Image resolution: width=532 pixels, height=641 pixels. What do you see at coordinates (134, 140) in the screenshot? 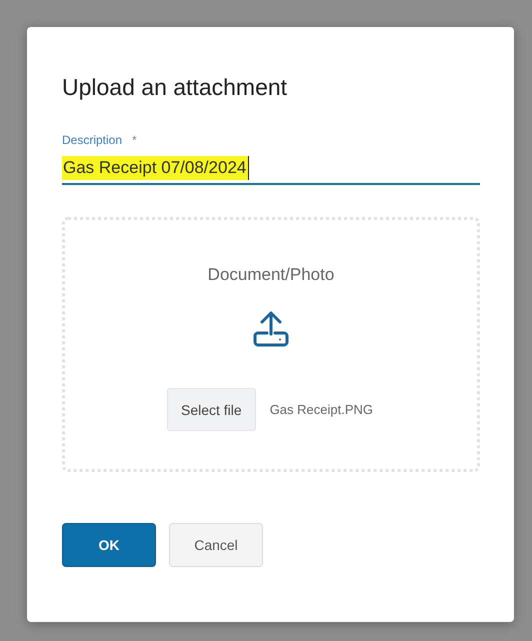
I see `required-mark: *` at bounding box center [134, 140].